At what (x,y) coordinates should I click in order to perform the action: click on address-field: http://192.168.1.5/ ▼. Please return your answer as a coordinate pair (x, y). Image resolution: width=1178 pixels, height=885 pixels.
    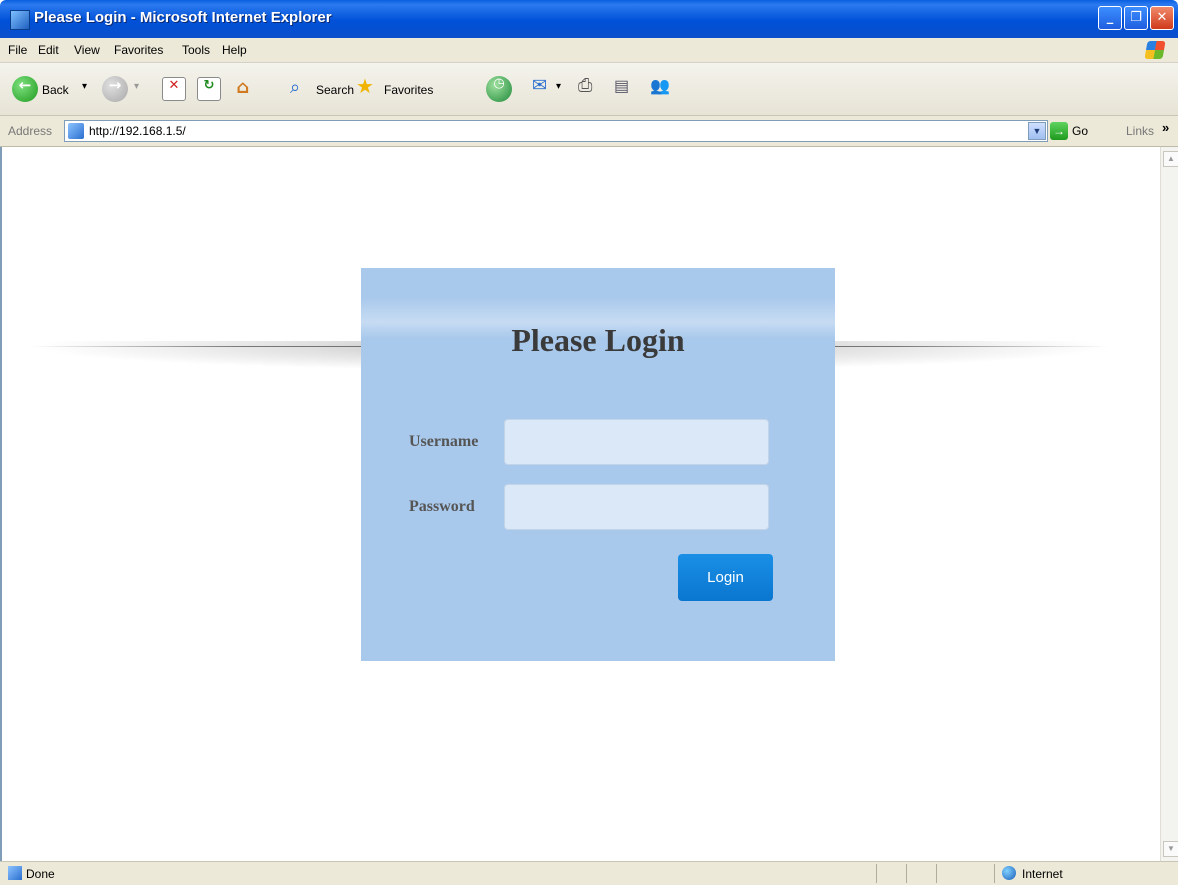
    Looking at the image, I should click on (556, 131).